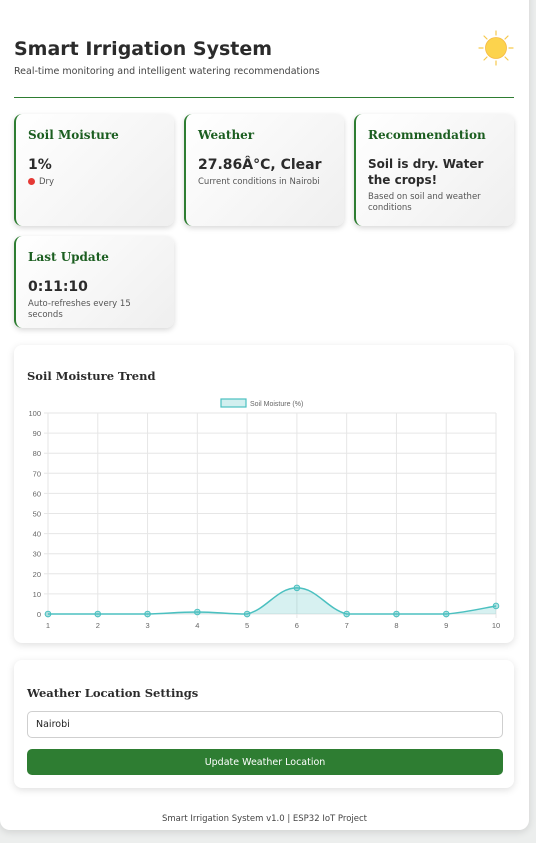  What do you see at coordinates (446, 625) in the screenshot?
I see `x-tick-label: 9` at bounding box center [446, 625].